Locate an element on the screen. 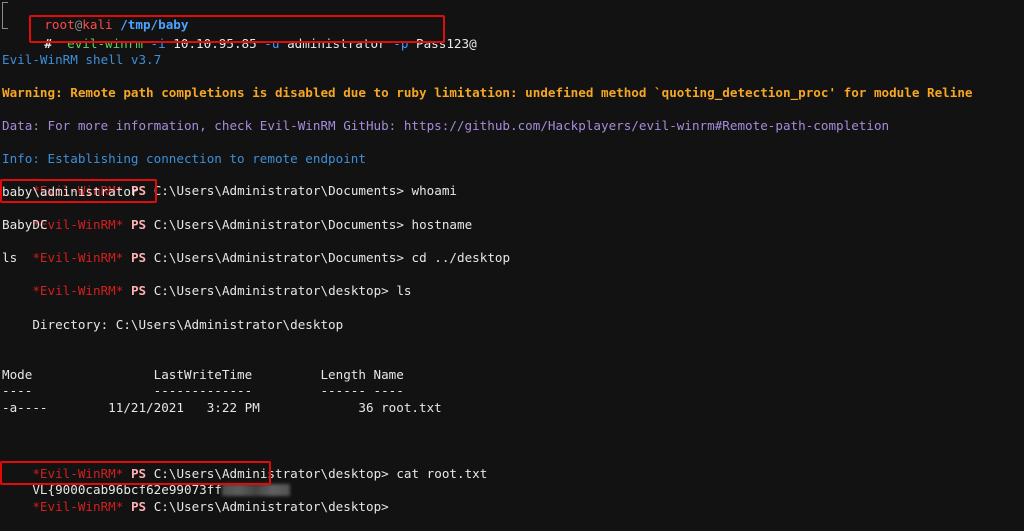  command-username: administrator is located at coordinates (336, 43).